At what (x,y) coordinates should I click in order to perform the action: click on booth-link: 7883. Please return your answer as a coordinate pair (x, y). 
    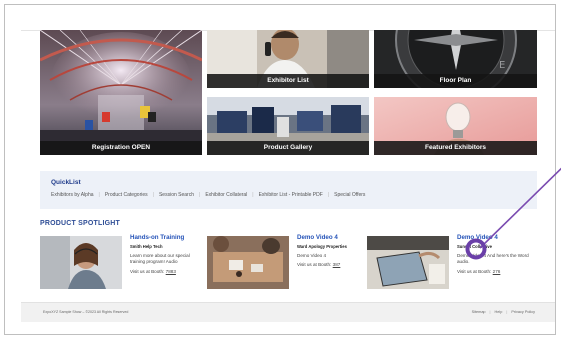
    Looking at the image, I should click on (171, 271).